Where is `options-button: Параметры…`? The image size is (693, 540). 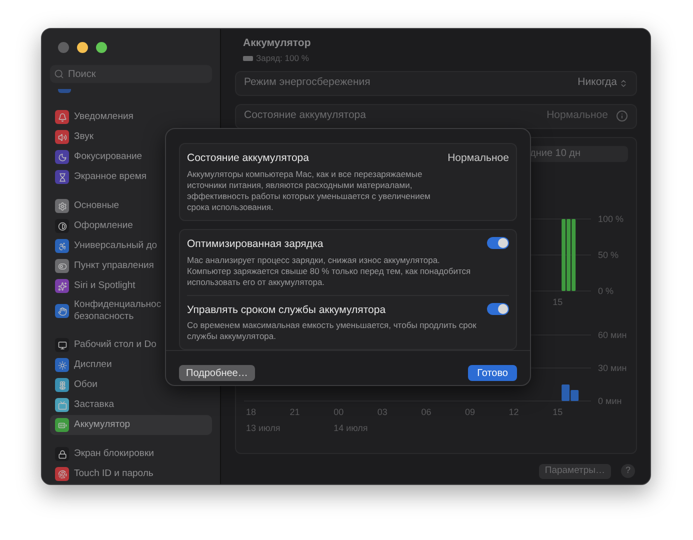
options-button: Параметры… is located at coordinates (574, 471).